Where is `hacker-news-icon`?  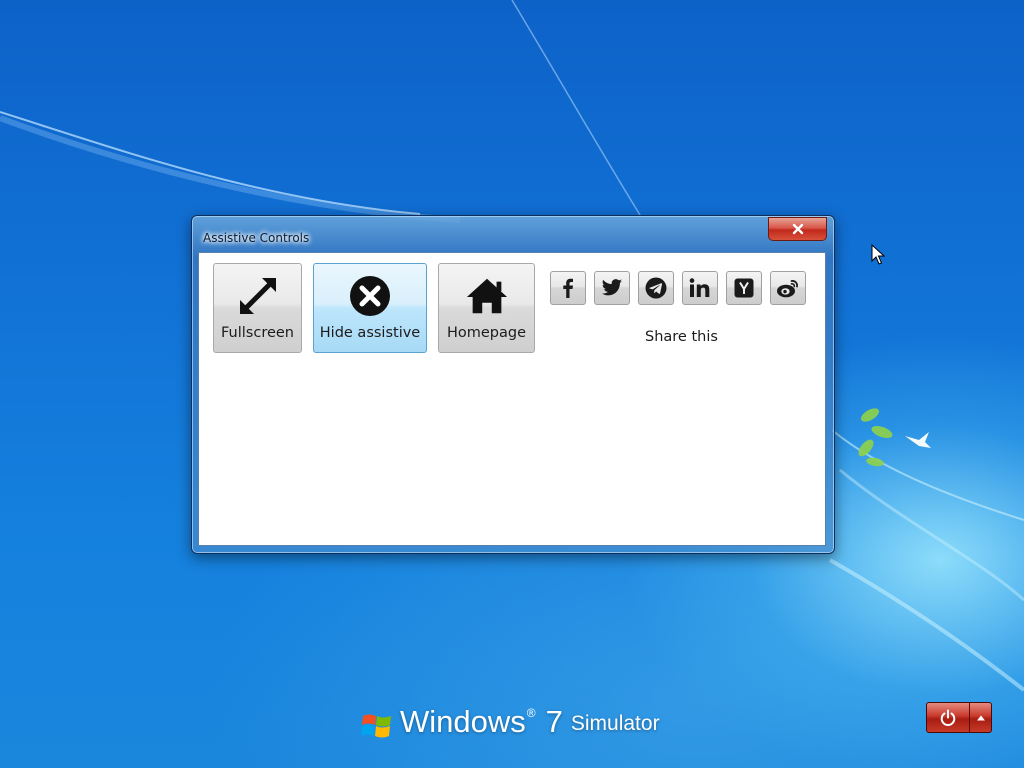
hacker-news-icon is located at coordinates (744, 288).